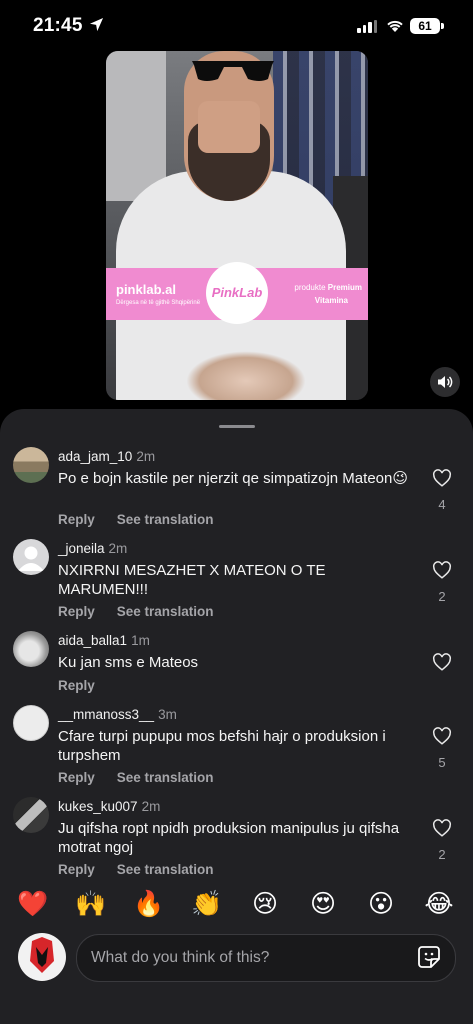 The width and height of the screenshot is (473, 1024). Describe the element at coordinates (236, 904) in the screenshot. I see `quick-reactions-bar: ❤️ 🙌 🔥 👏 😢 😍 😮 😂` at that location.